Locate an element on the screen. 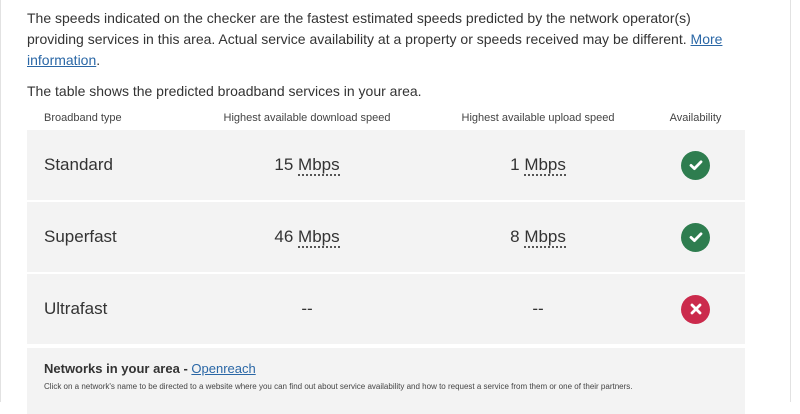 This screenshot has height=414, width=800. speed-value: 8 is located at coordinates (515, 236).